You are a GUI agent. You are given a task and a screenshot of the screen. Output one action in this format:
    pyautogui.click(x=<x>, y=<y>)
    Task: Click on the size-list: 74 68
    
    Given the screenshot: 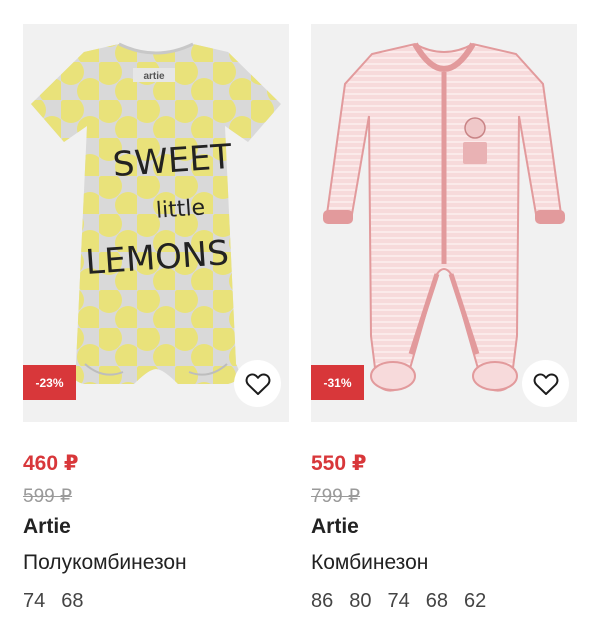 What is the action you would take?
    pyautogui.click(x=156, y=601)
    